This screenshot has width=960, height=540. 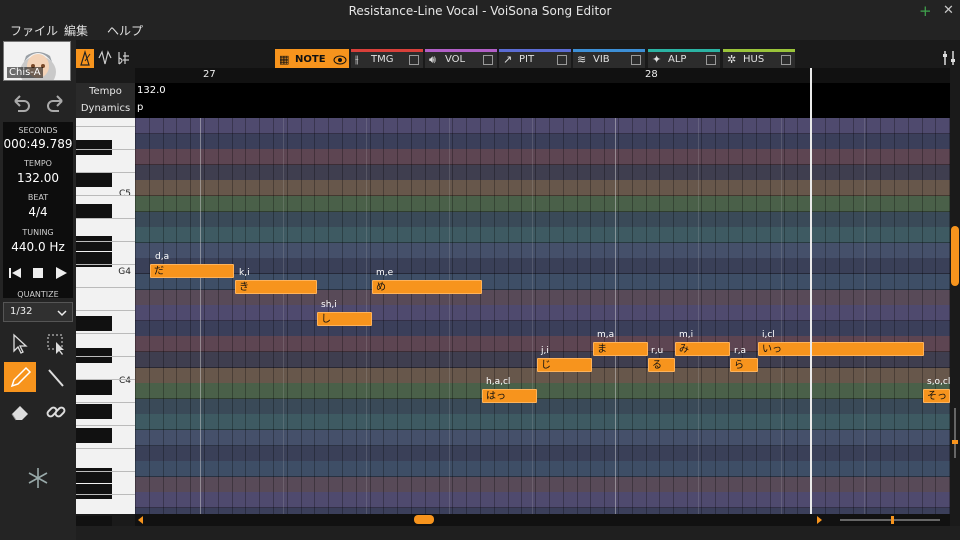 What do you see at coordinates (85, 58) in the screenshot?
I see `metronome-toggle` at bounding box center [85, 58].